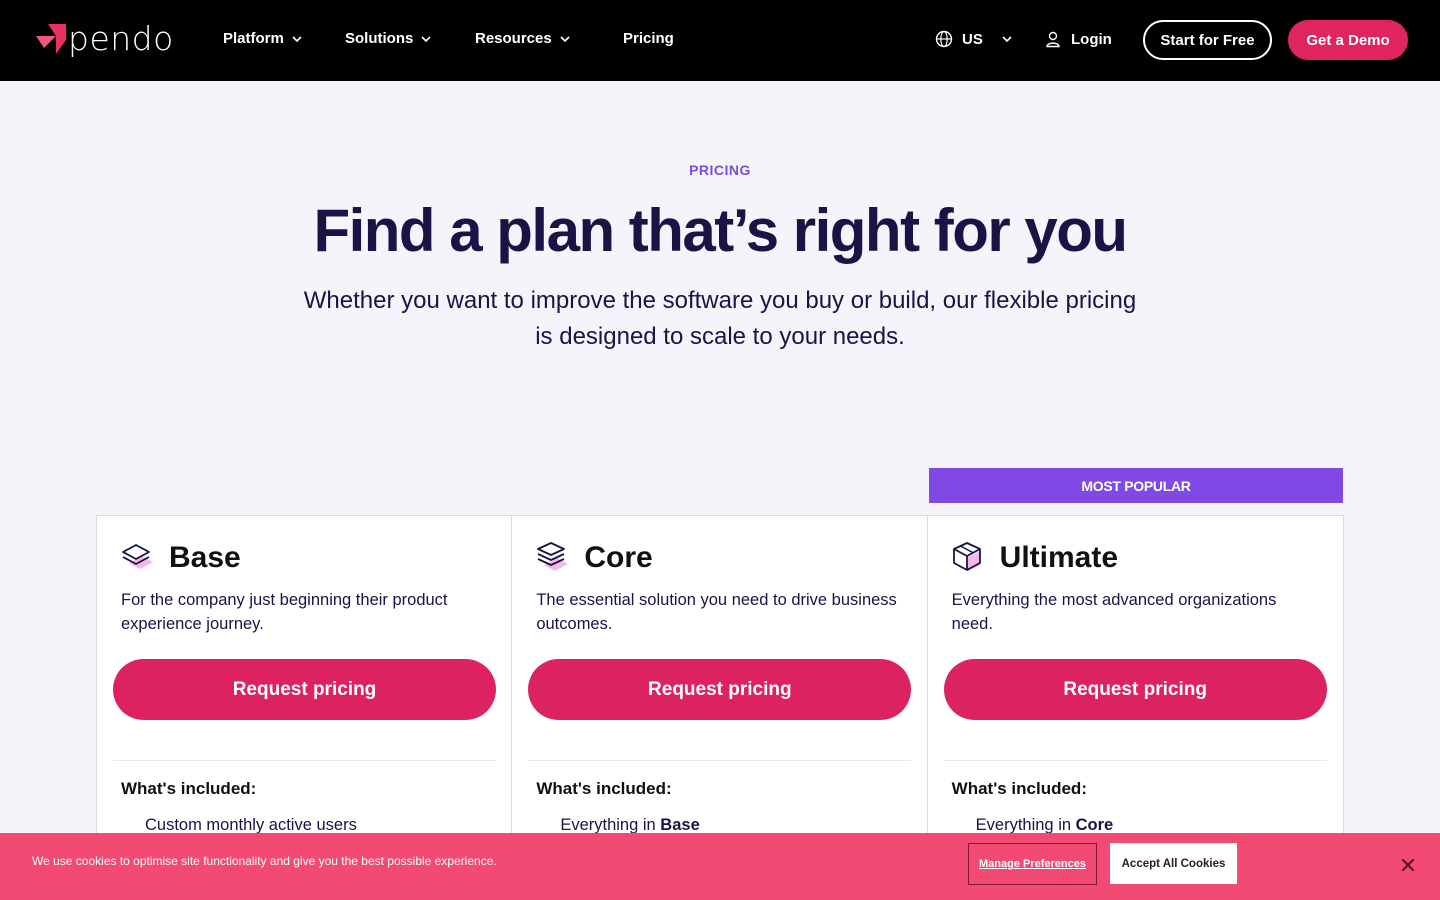 The width and height of the screenshot is (1440, 900). I want to click on plan-header: Ultimate, so click(1035, 558).